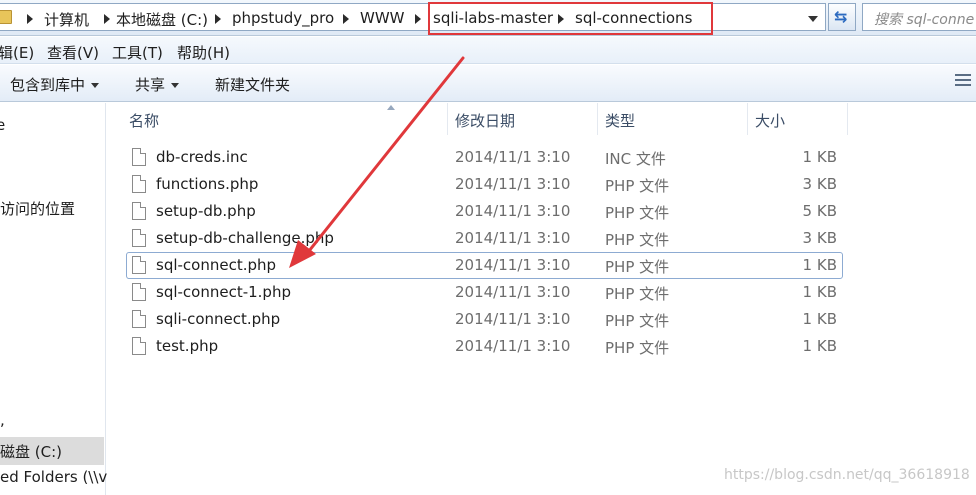  I want to click on address-dropdown-icon, so click(813, 19).